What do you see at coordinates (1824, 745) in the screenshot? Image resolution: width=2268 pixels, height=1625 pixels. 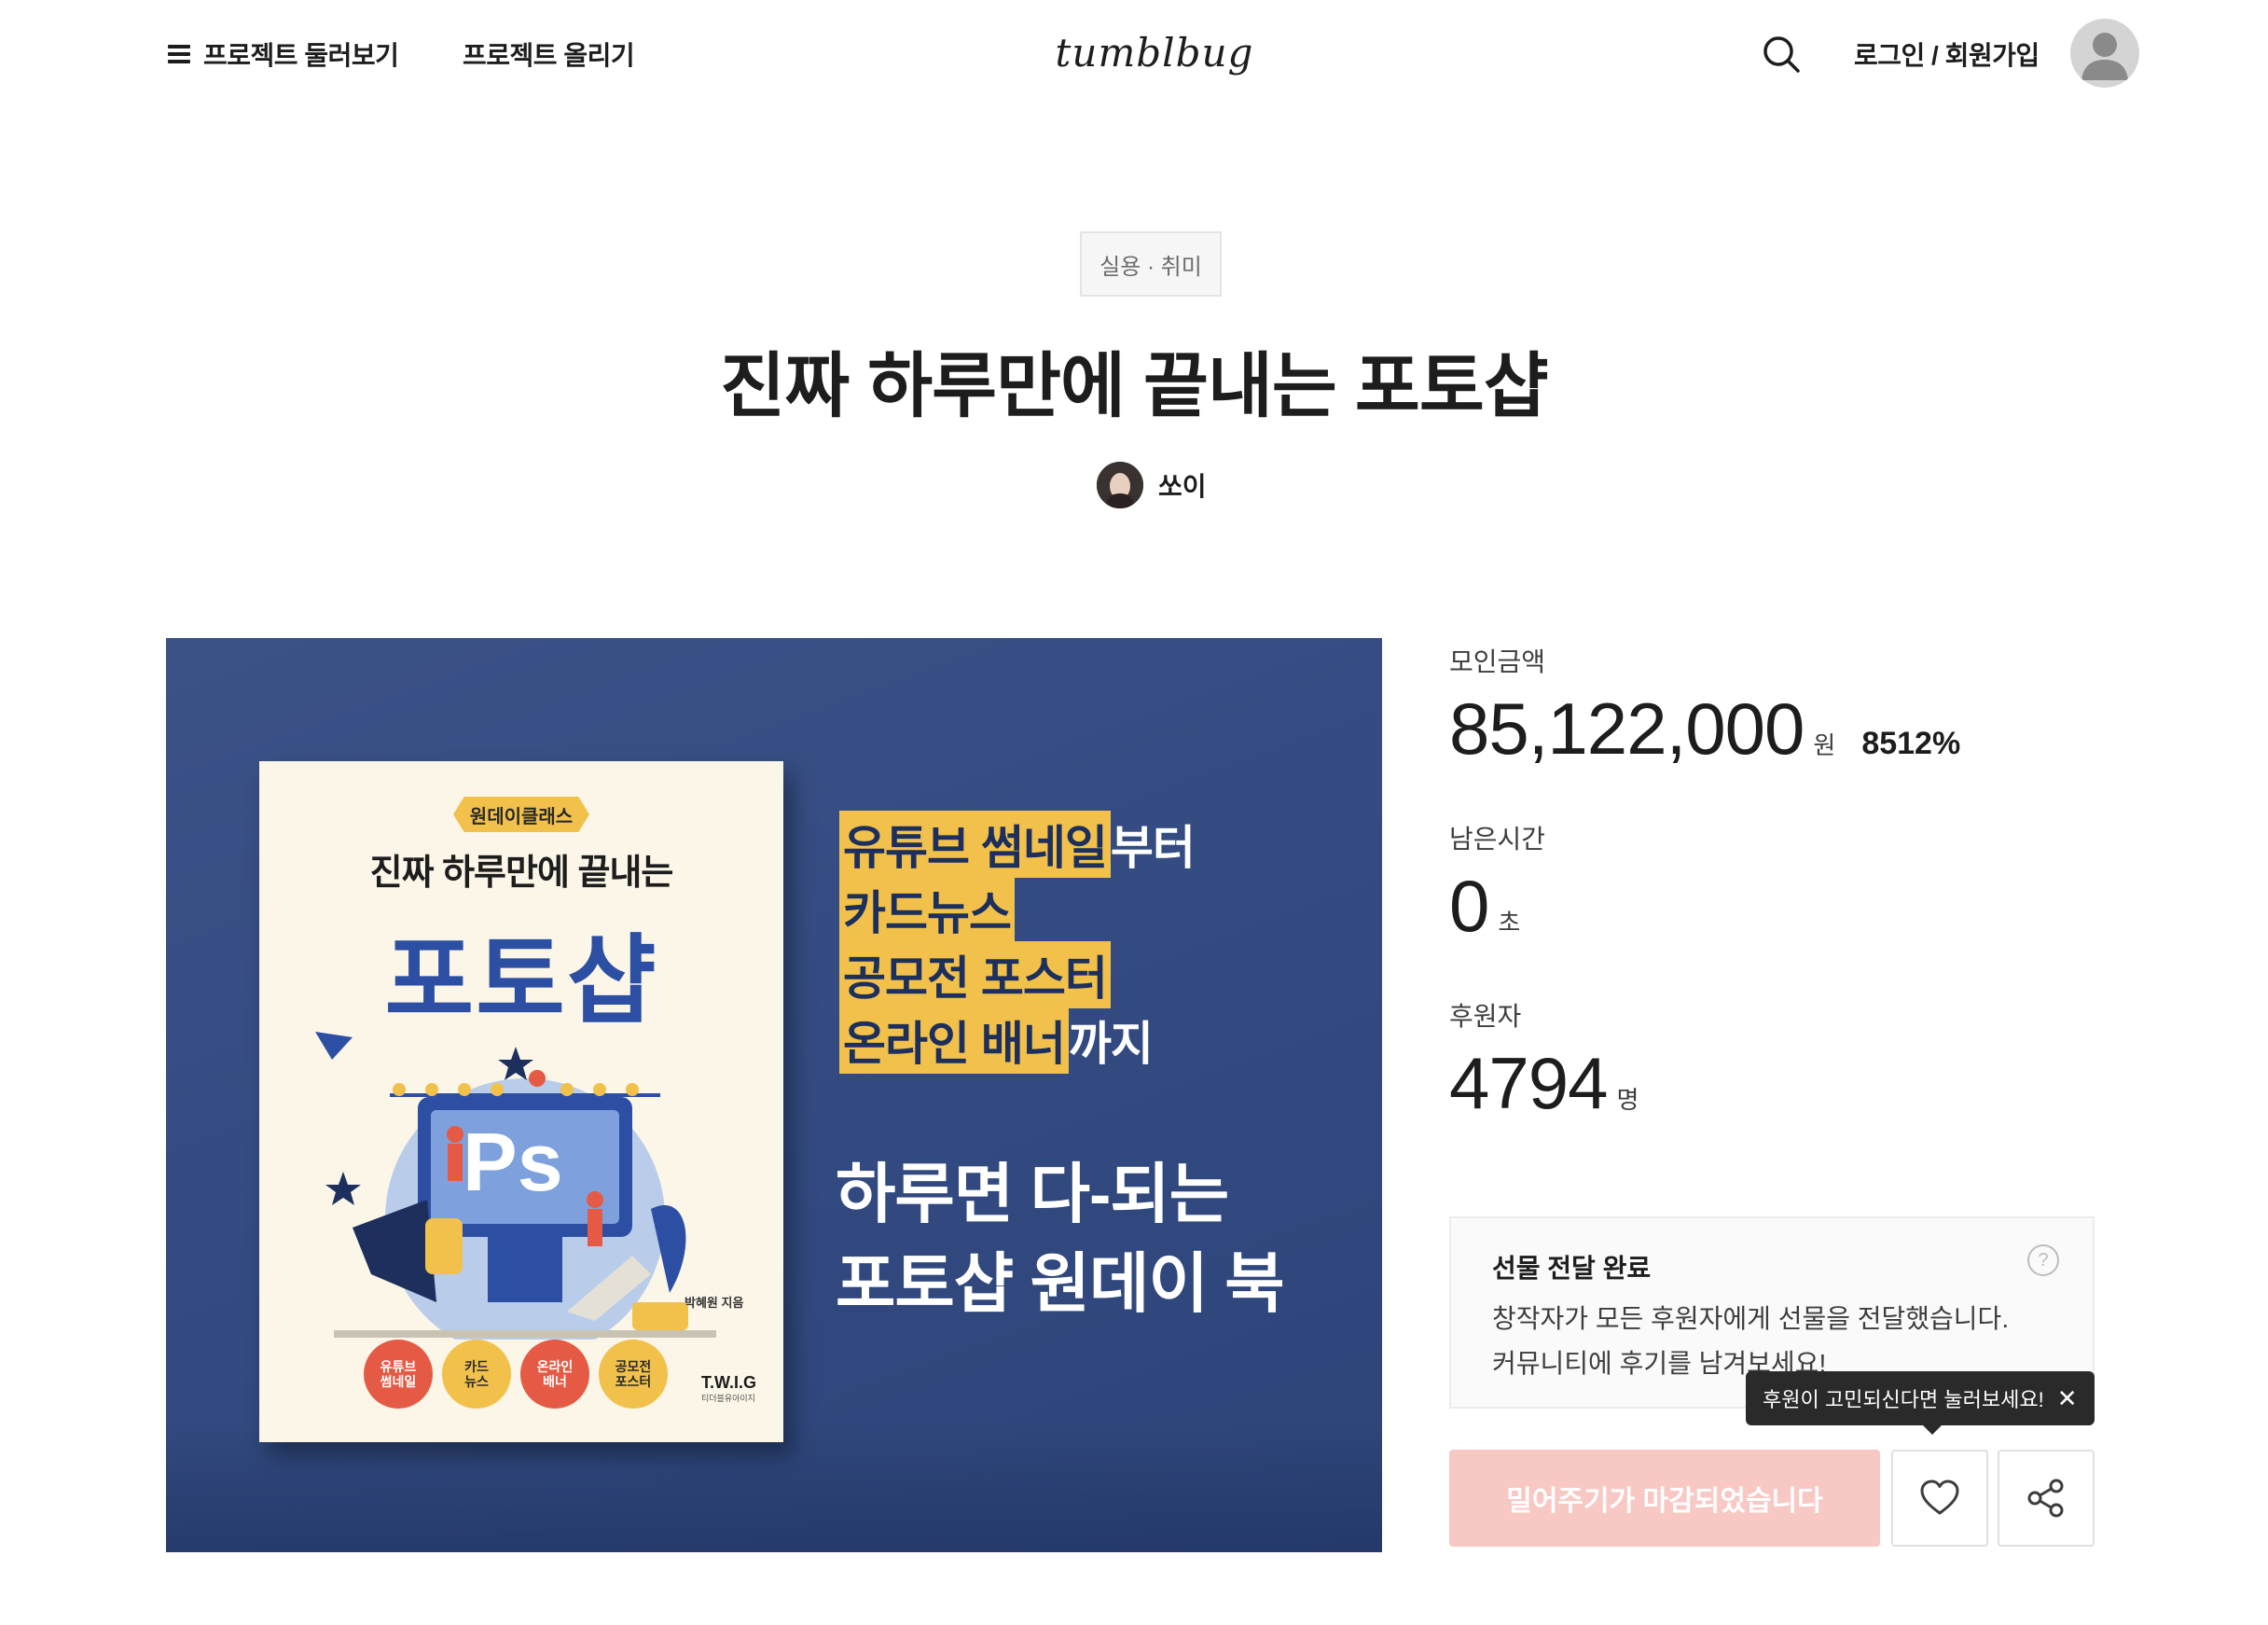 I see `raised-unit: 원` at bounding box center [1824, 745].